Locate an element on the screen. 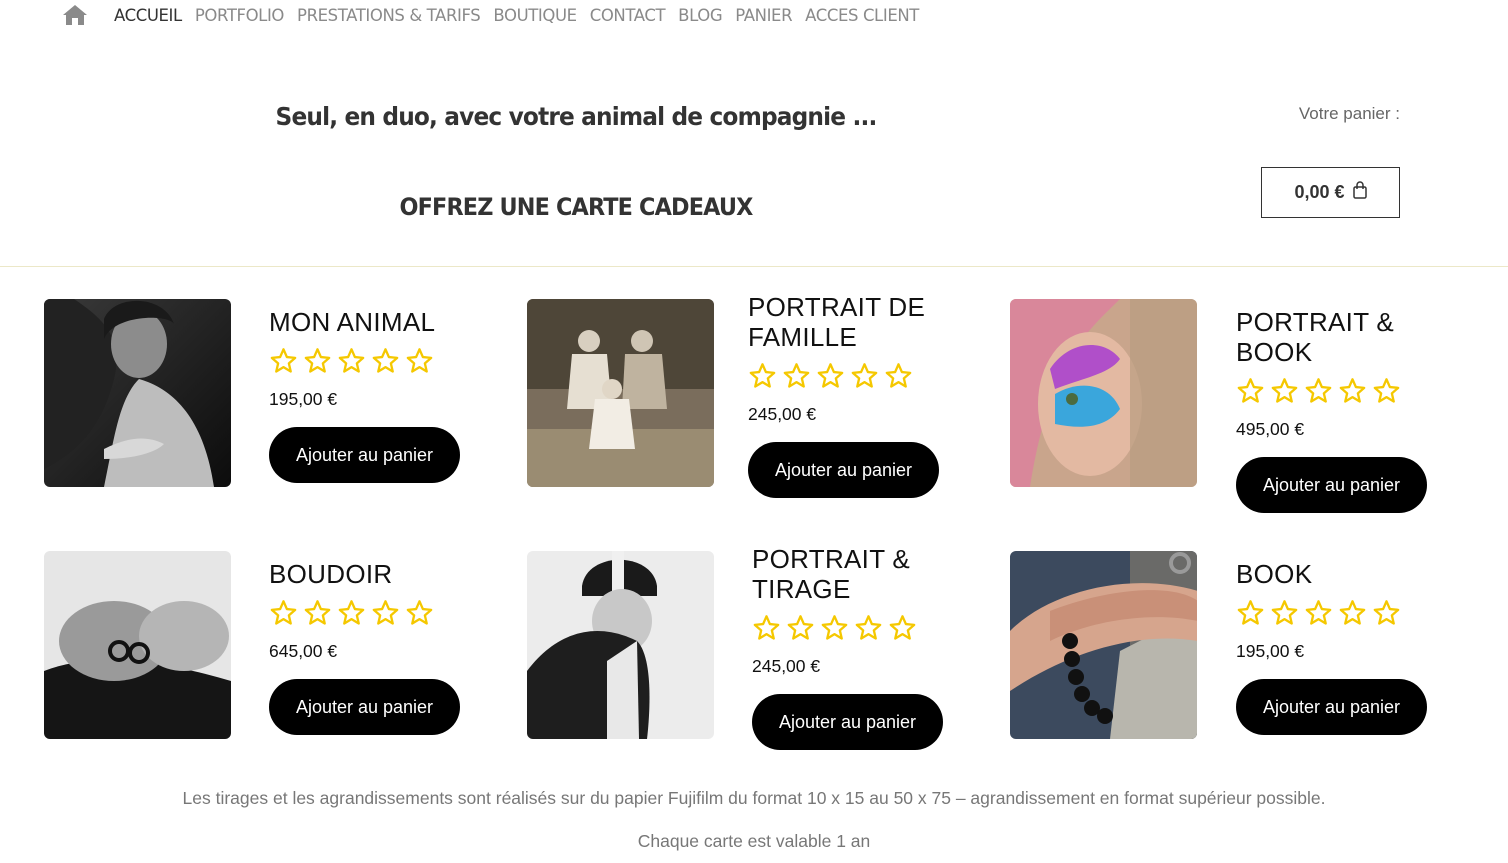 This screenshot has width=1508, height=863. product-price: 495,00 € is located at coordinates (1270, 429).